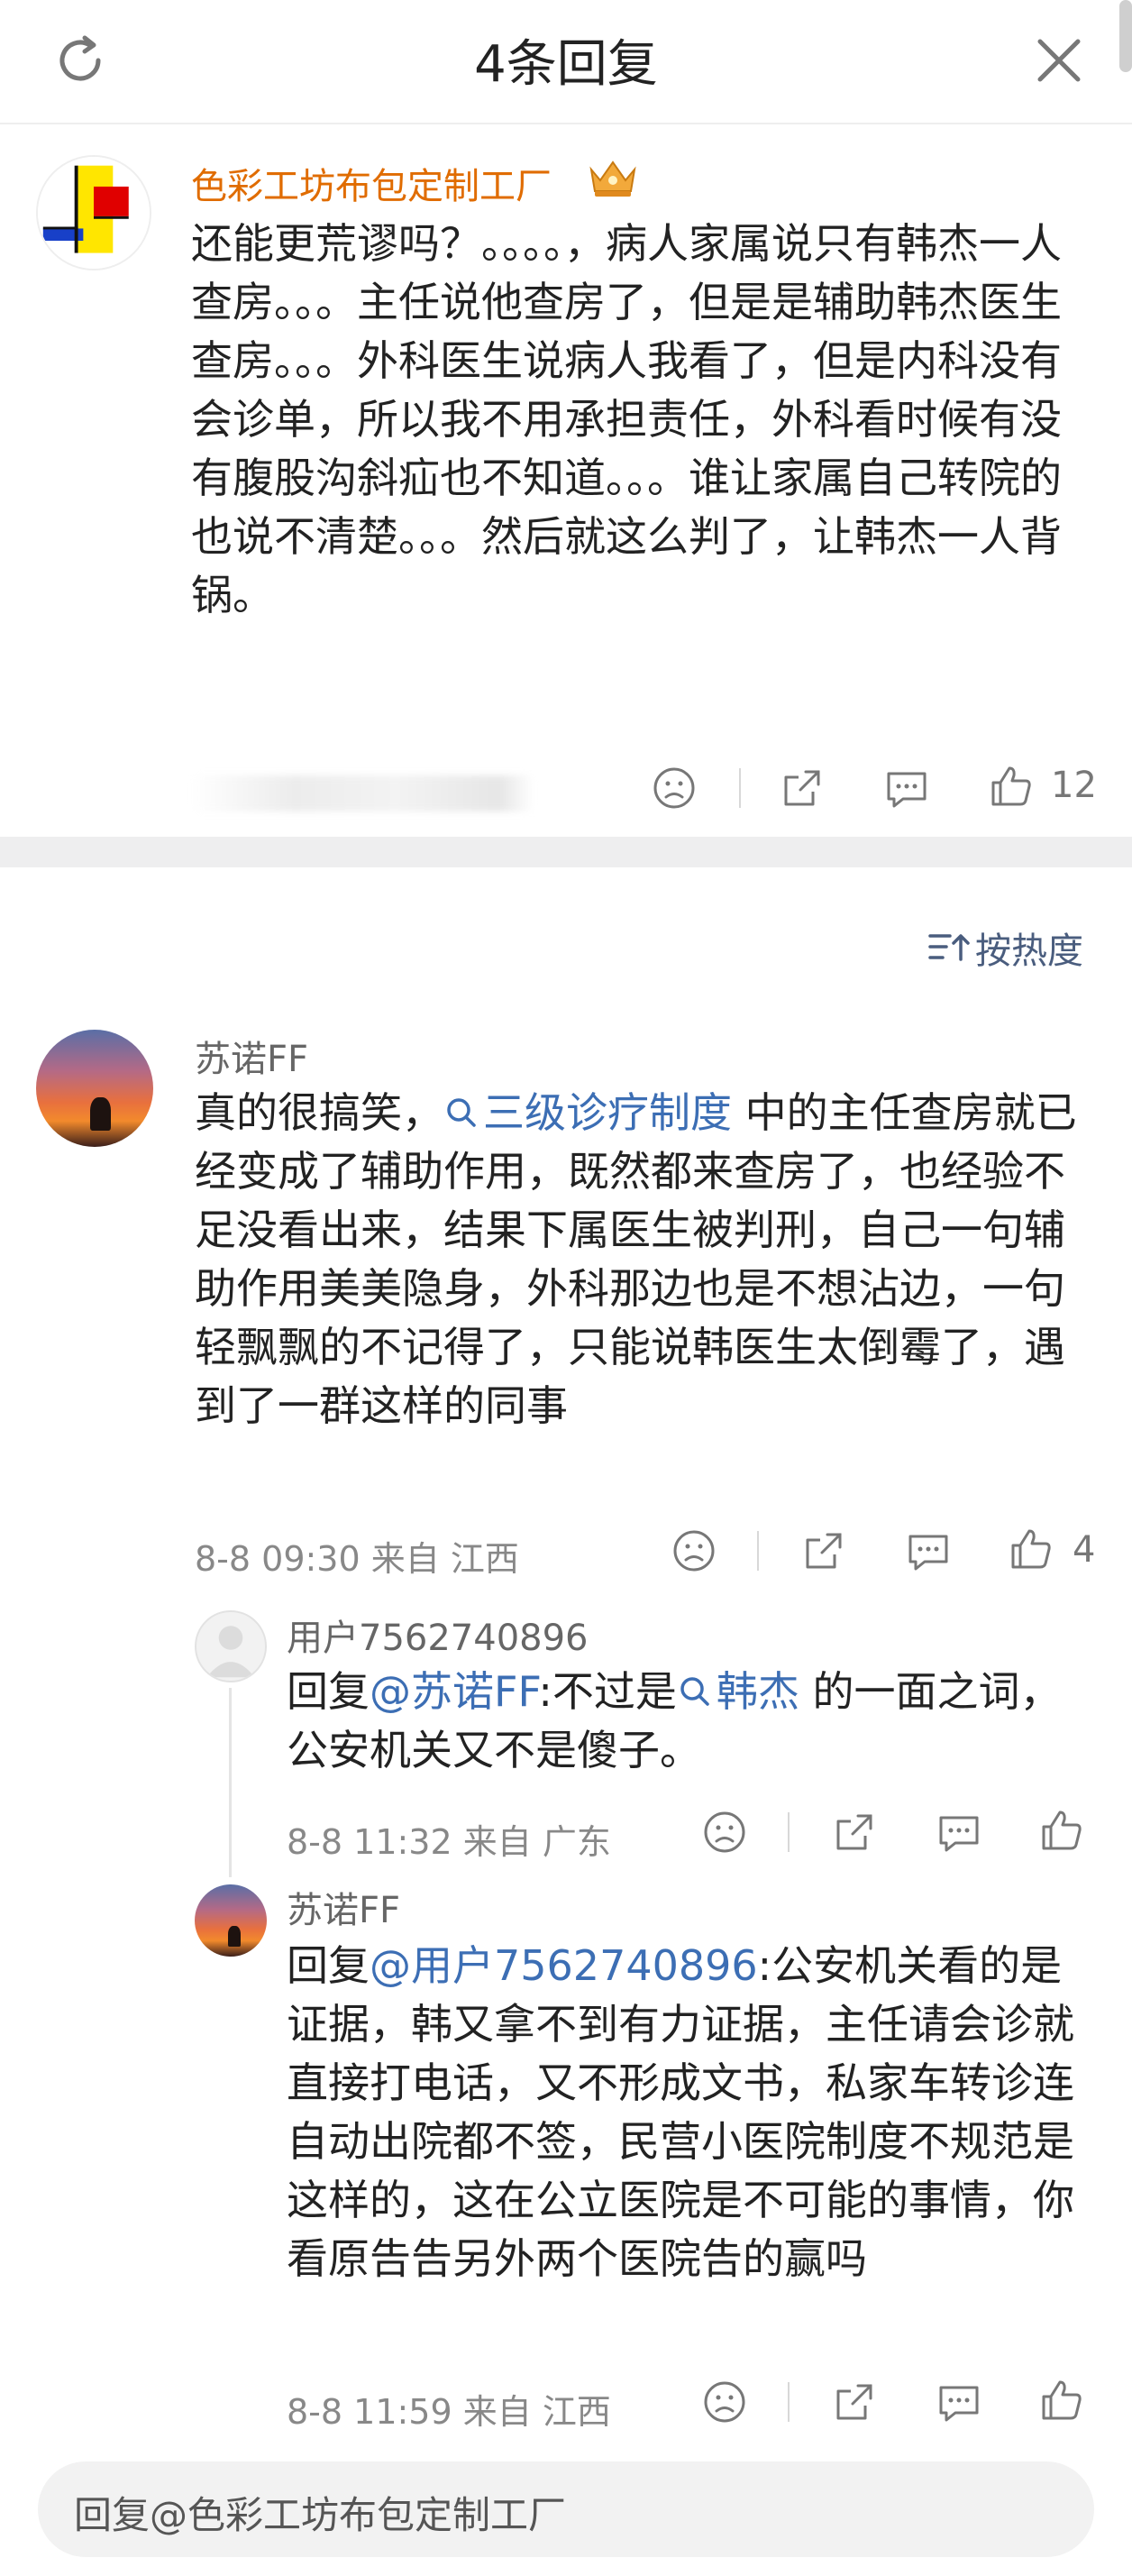 The width and height of the screenshot is (1132, 2576). Describe the element at coordinates (566, 852) in the screenshot. I see `section-divider` at that location.